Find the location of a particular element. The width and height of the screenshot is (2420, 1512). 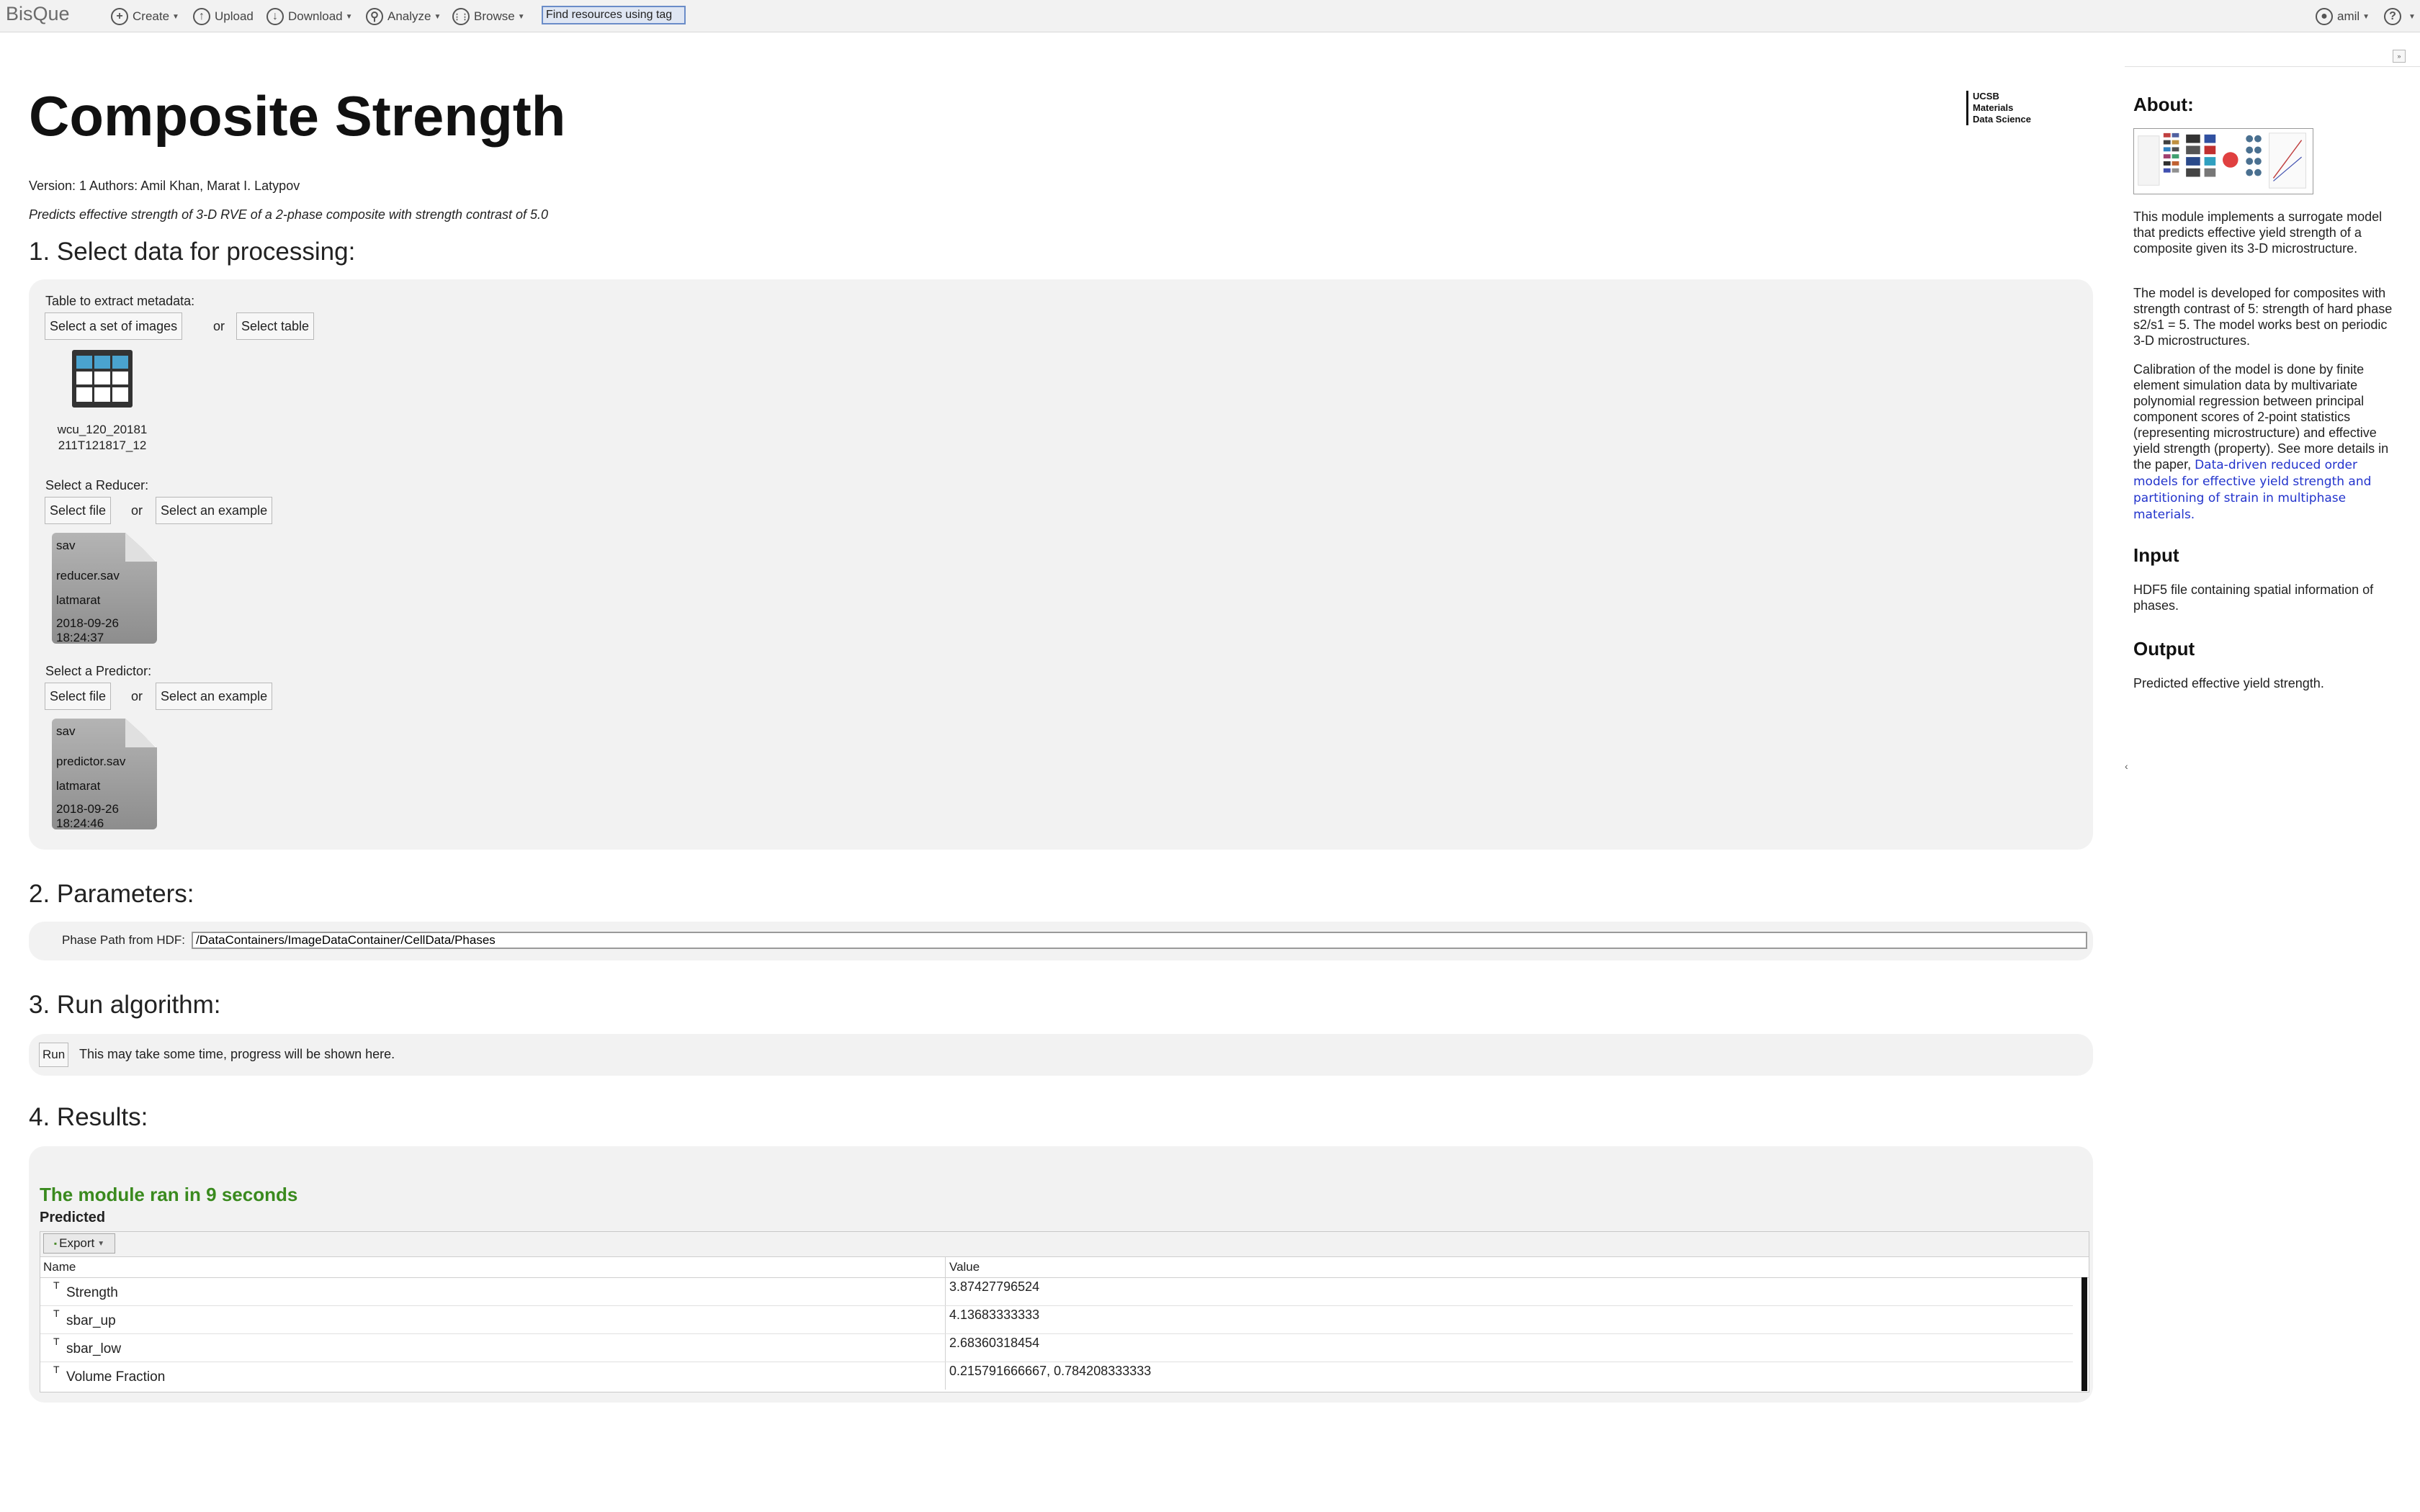

download-menu: ↓ Download ▼ is located at coordinates (309, 16).